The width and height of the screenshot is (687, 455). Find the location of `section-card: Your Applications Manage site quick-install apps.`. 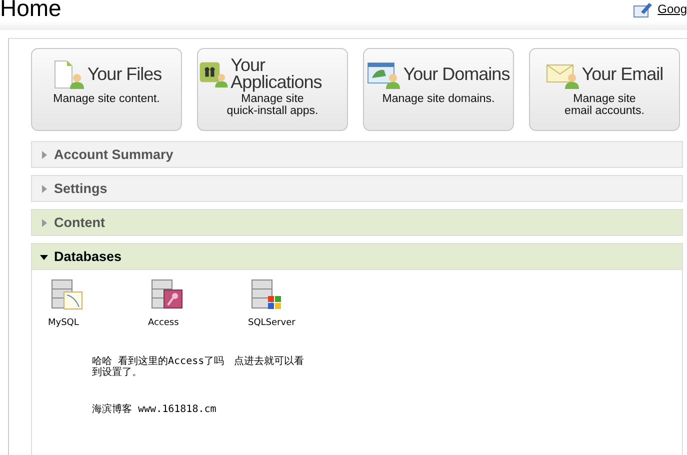

section-card: Your Applications Manage site quick-install apps. is located at coordinates (272, 89).